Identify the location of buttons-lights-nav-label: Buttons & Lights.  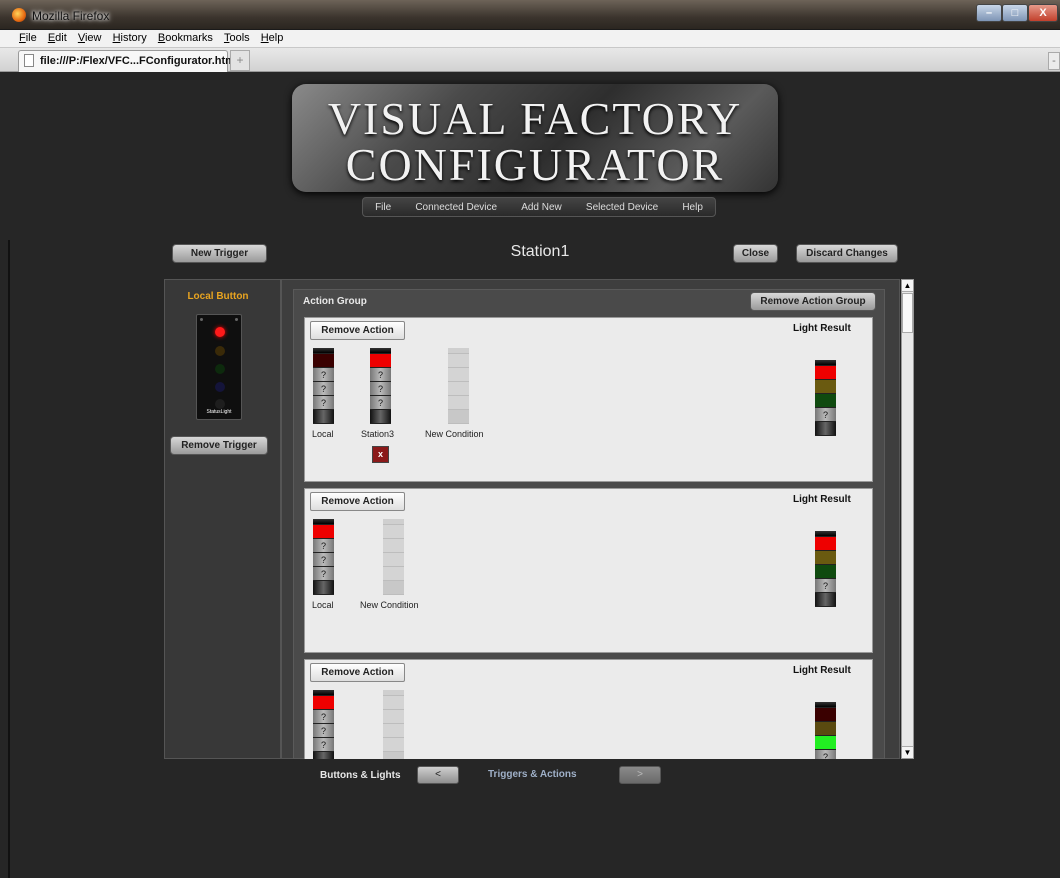
(360, 775).